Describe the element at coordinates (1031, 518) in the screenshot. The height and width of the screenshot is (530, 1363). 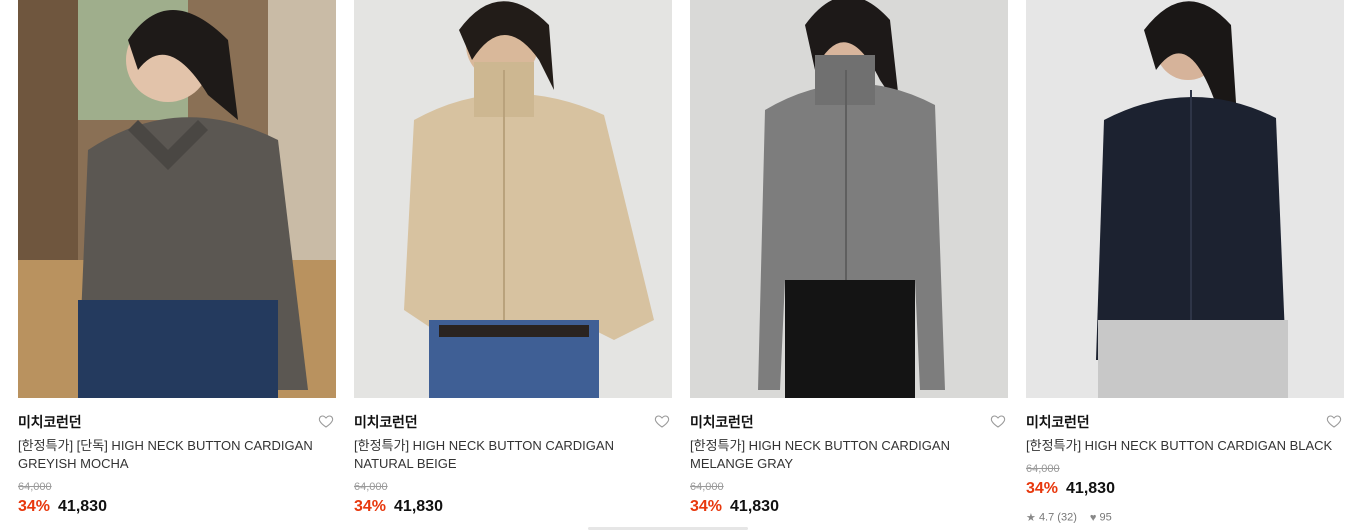
I see `star-icon: ★` at that location.